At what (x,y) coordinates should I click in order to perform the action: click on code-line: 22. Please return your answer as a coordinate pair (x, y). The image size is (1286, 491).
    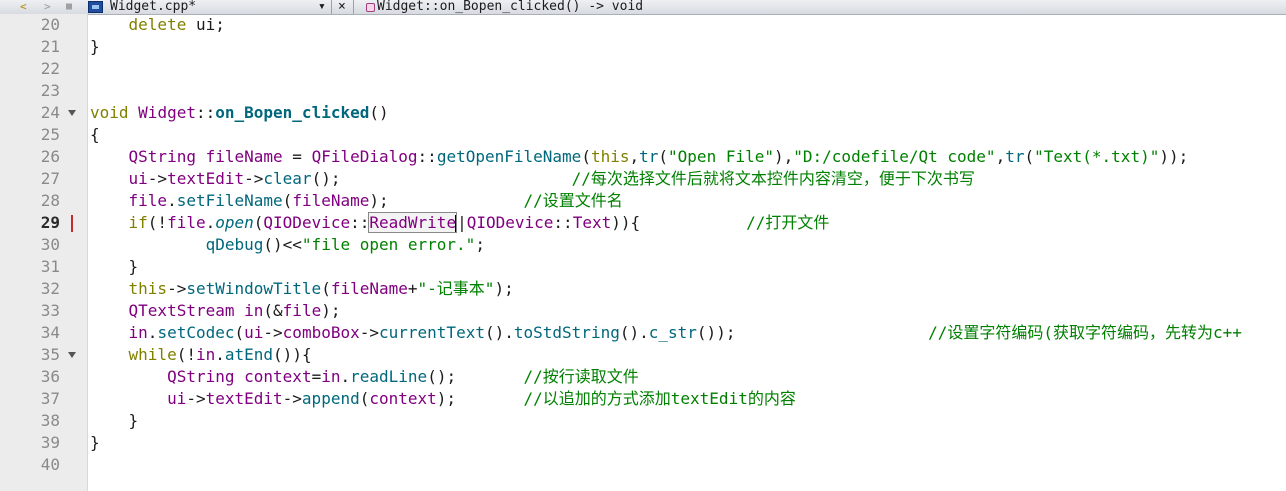
    Looking at the image, I should click on (643, 69).